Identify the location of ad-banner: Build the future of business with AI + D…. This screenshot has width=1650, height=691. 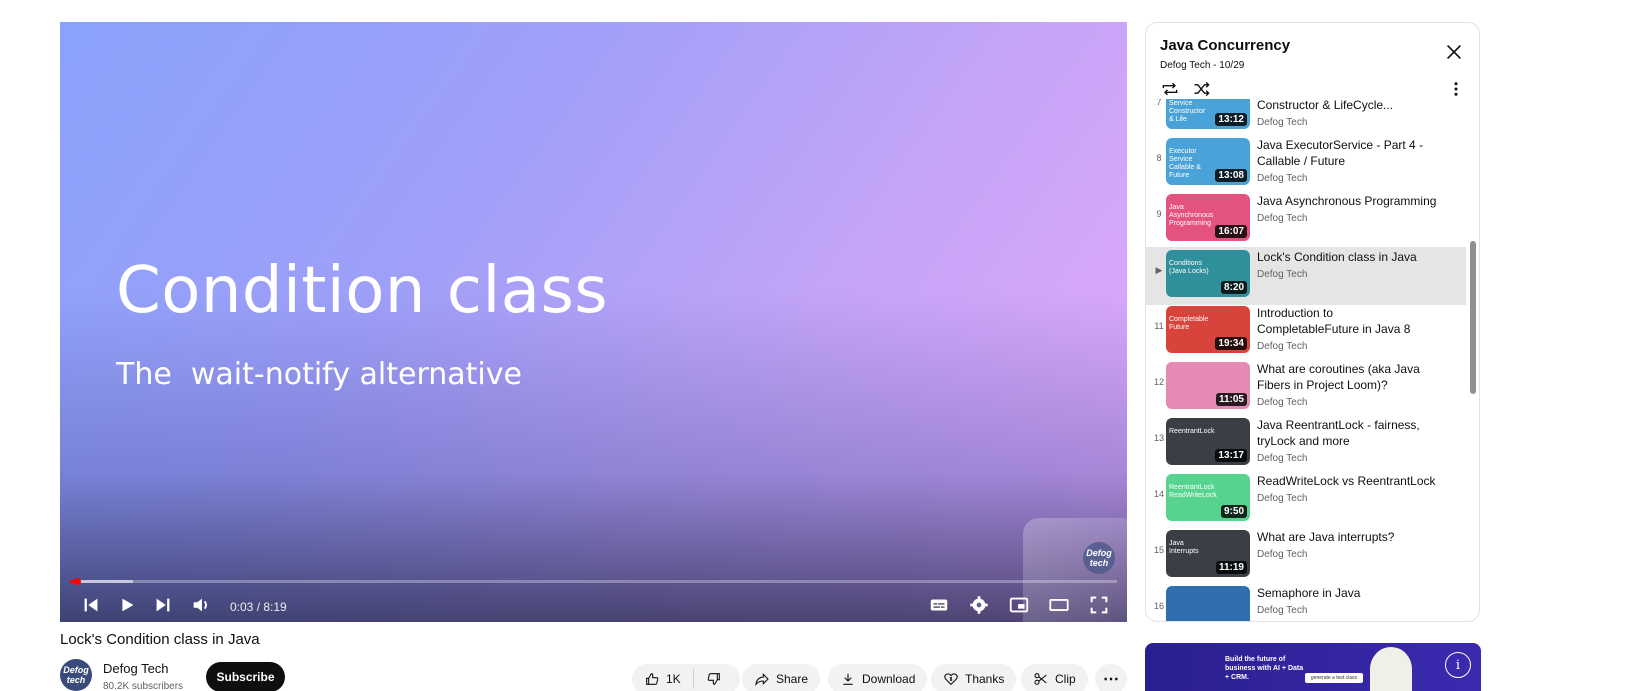
(1313, 667).